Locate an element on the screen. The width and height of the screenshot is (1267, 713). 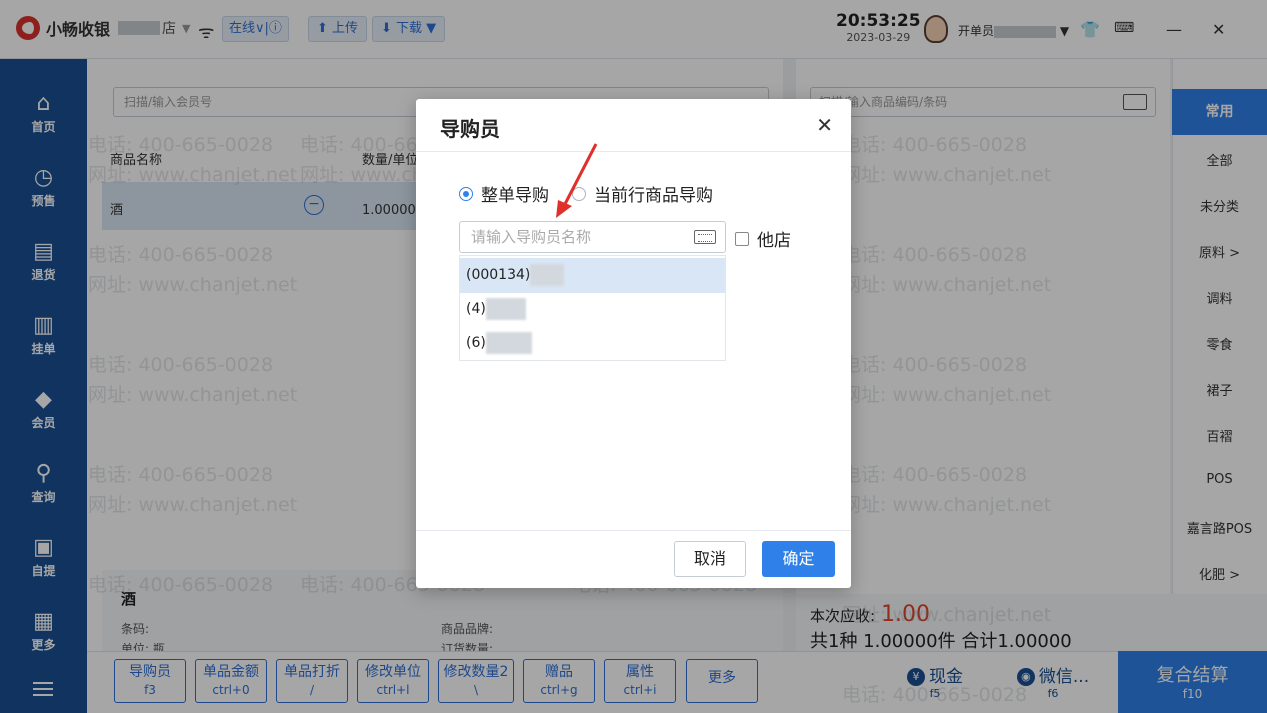
guide-code: (000134) is located at coordinates (498, 275).